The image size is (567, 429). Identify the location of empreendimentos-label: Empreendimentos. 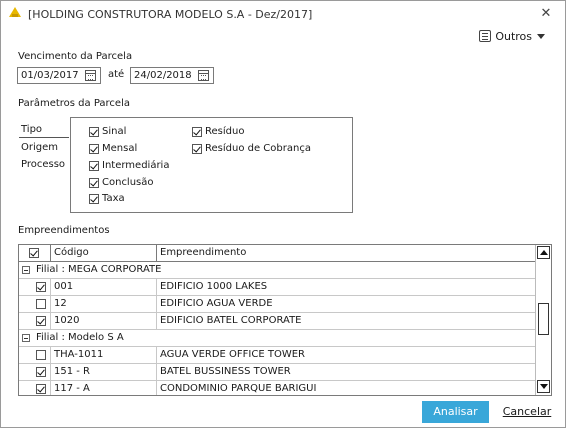
(64, 230).